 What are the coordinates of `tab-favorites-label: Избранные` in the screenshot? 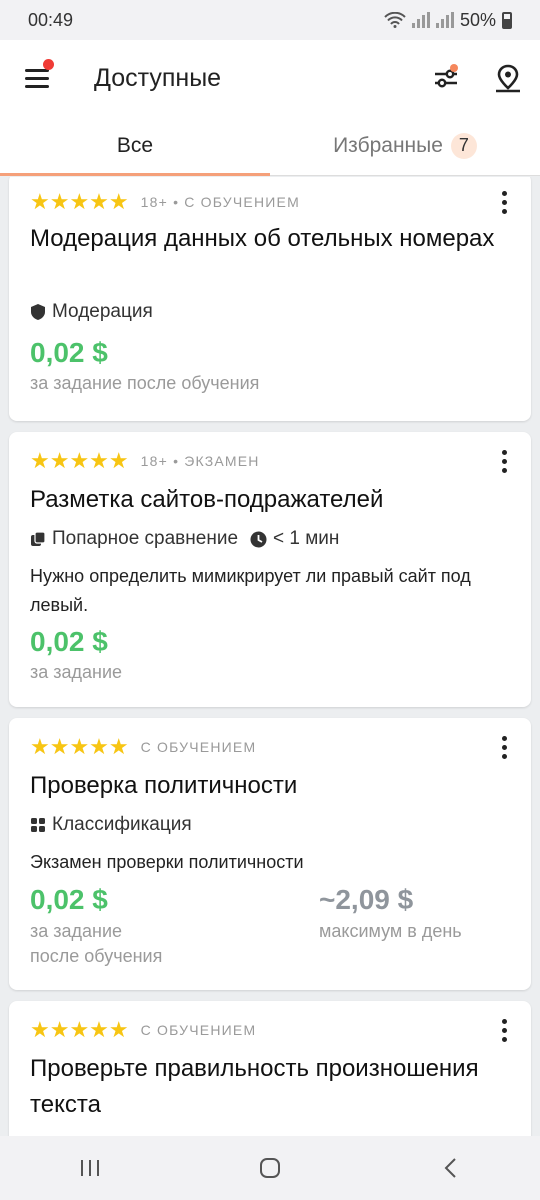 It's located at (388, 145).